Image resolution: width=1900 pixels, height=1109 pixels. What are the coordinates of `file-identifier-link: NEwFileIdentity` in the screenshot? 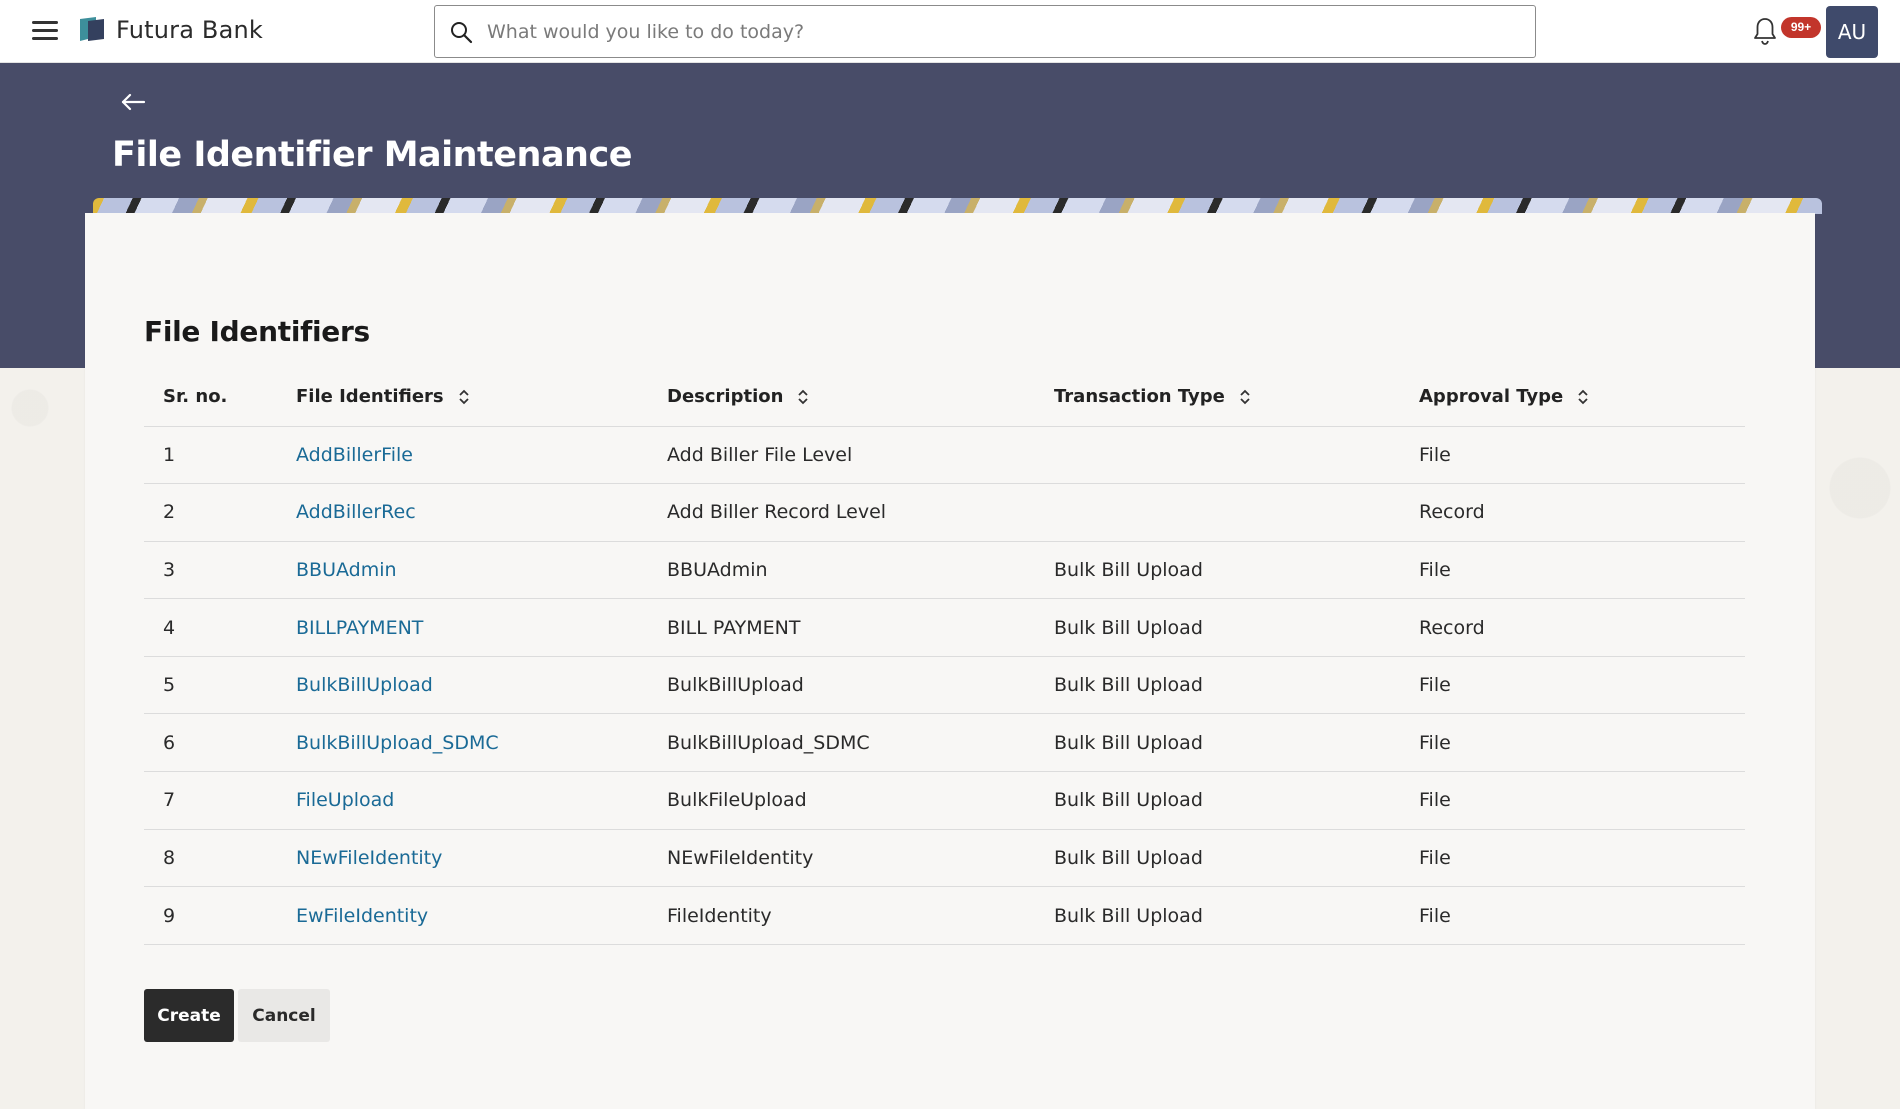 It's located at (369, 858).